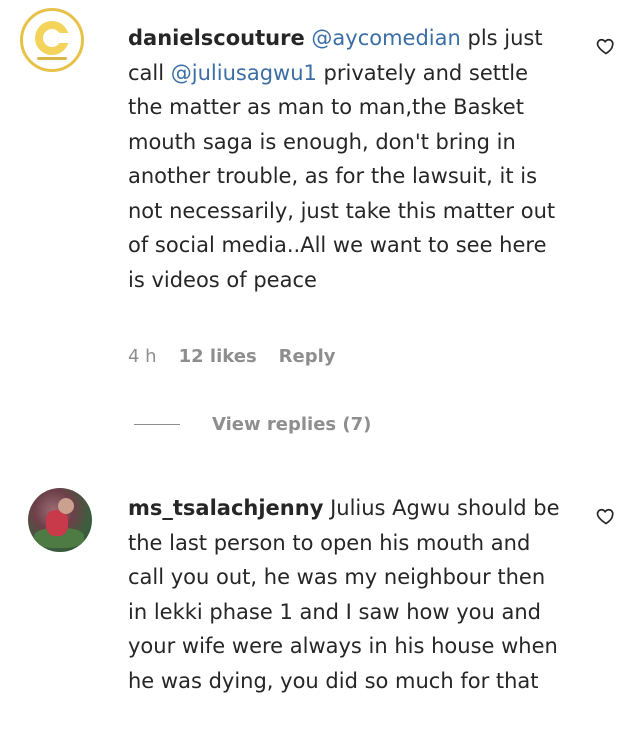 The height and width of the screenshot is (748, 640). I want to click on view-replies-label: View replies (7), so click(292, 424).